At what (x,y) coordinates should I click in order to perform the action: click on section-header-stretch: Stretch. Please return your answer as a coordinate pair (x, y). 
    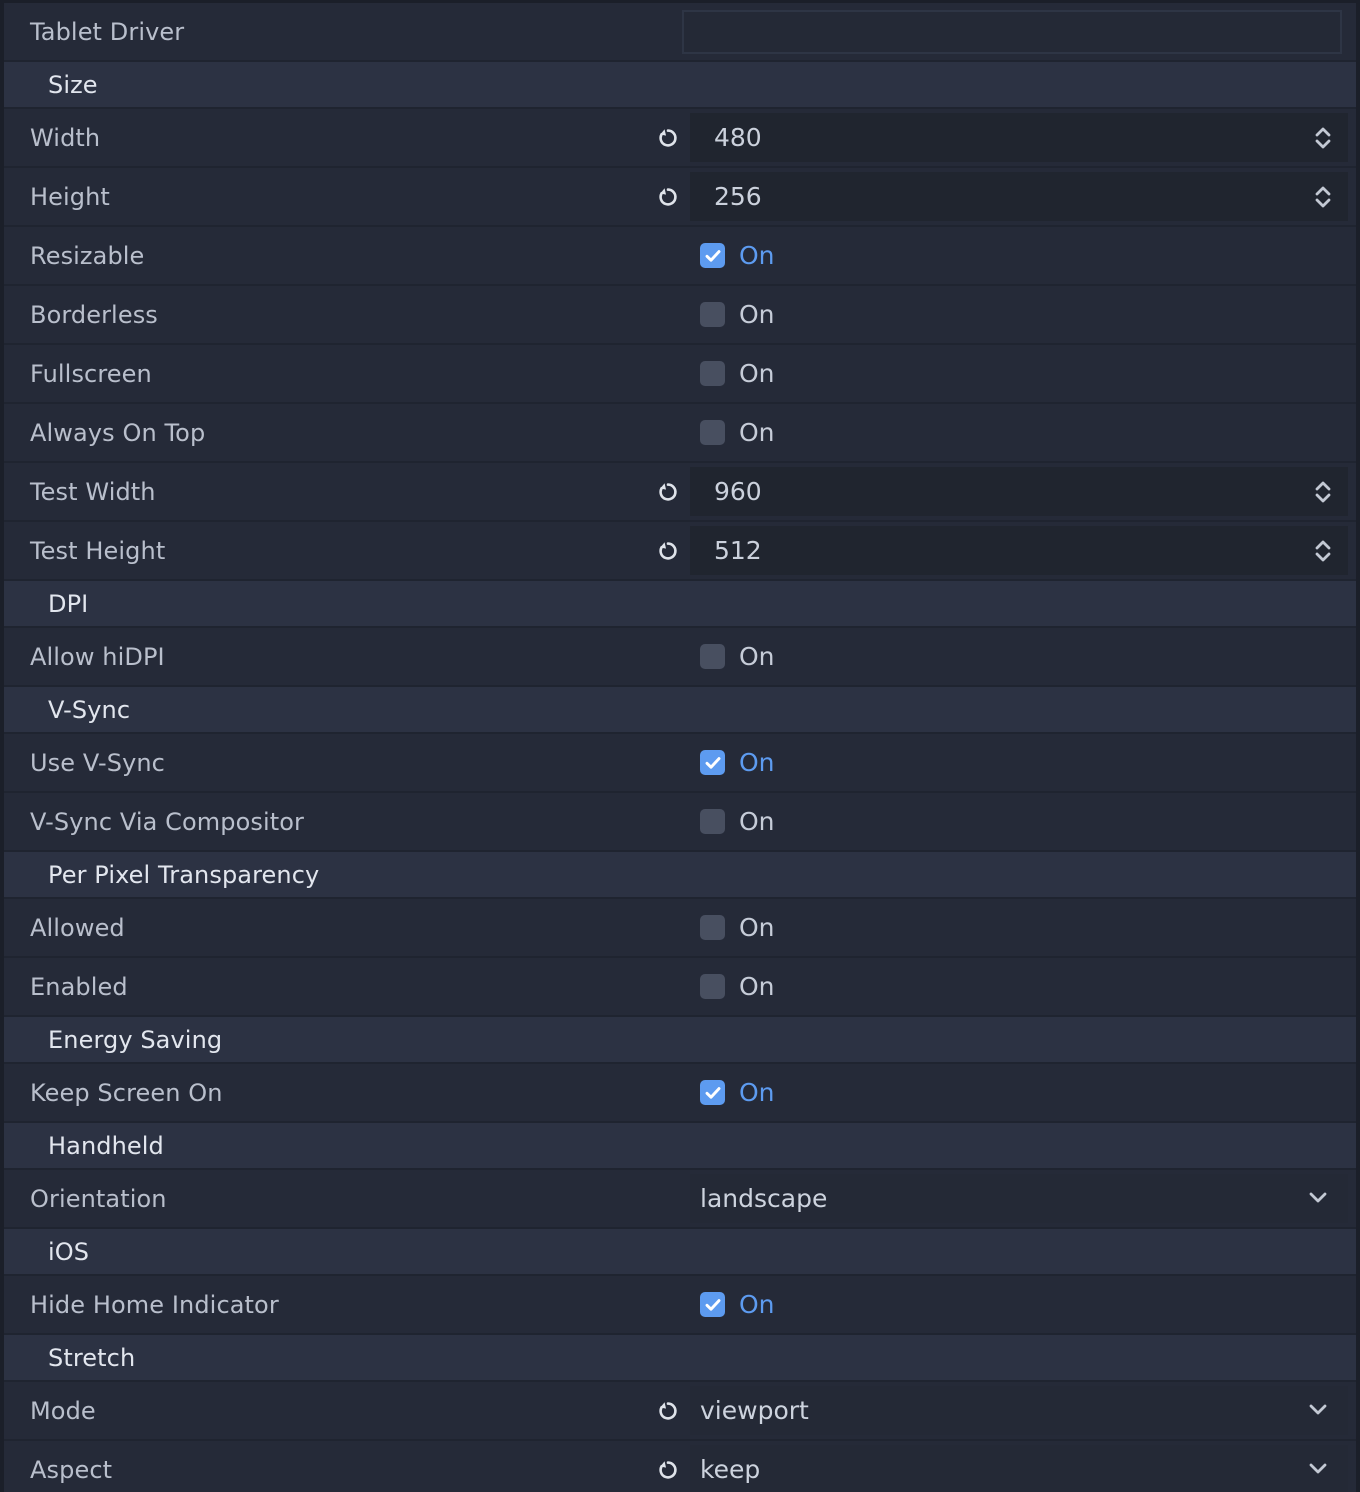
    Looking at the image, I should click on (680, 1358).